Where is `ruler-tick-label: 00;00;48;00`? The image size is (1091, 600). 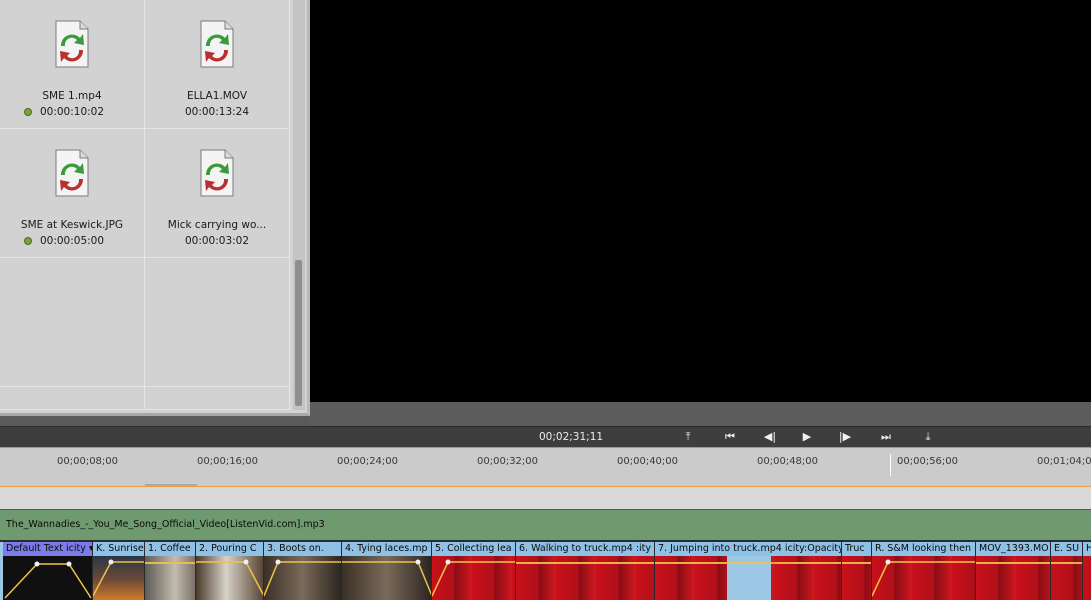 ruler-tick-label: 00;00;48;00 is located at coordinates (788, 461).